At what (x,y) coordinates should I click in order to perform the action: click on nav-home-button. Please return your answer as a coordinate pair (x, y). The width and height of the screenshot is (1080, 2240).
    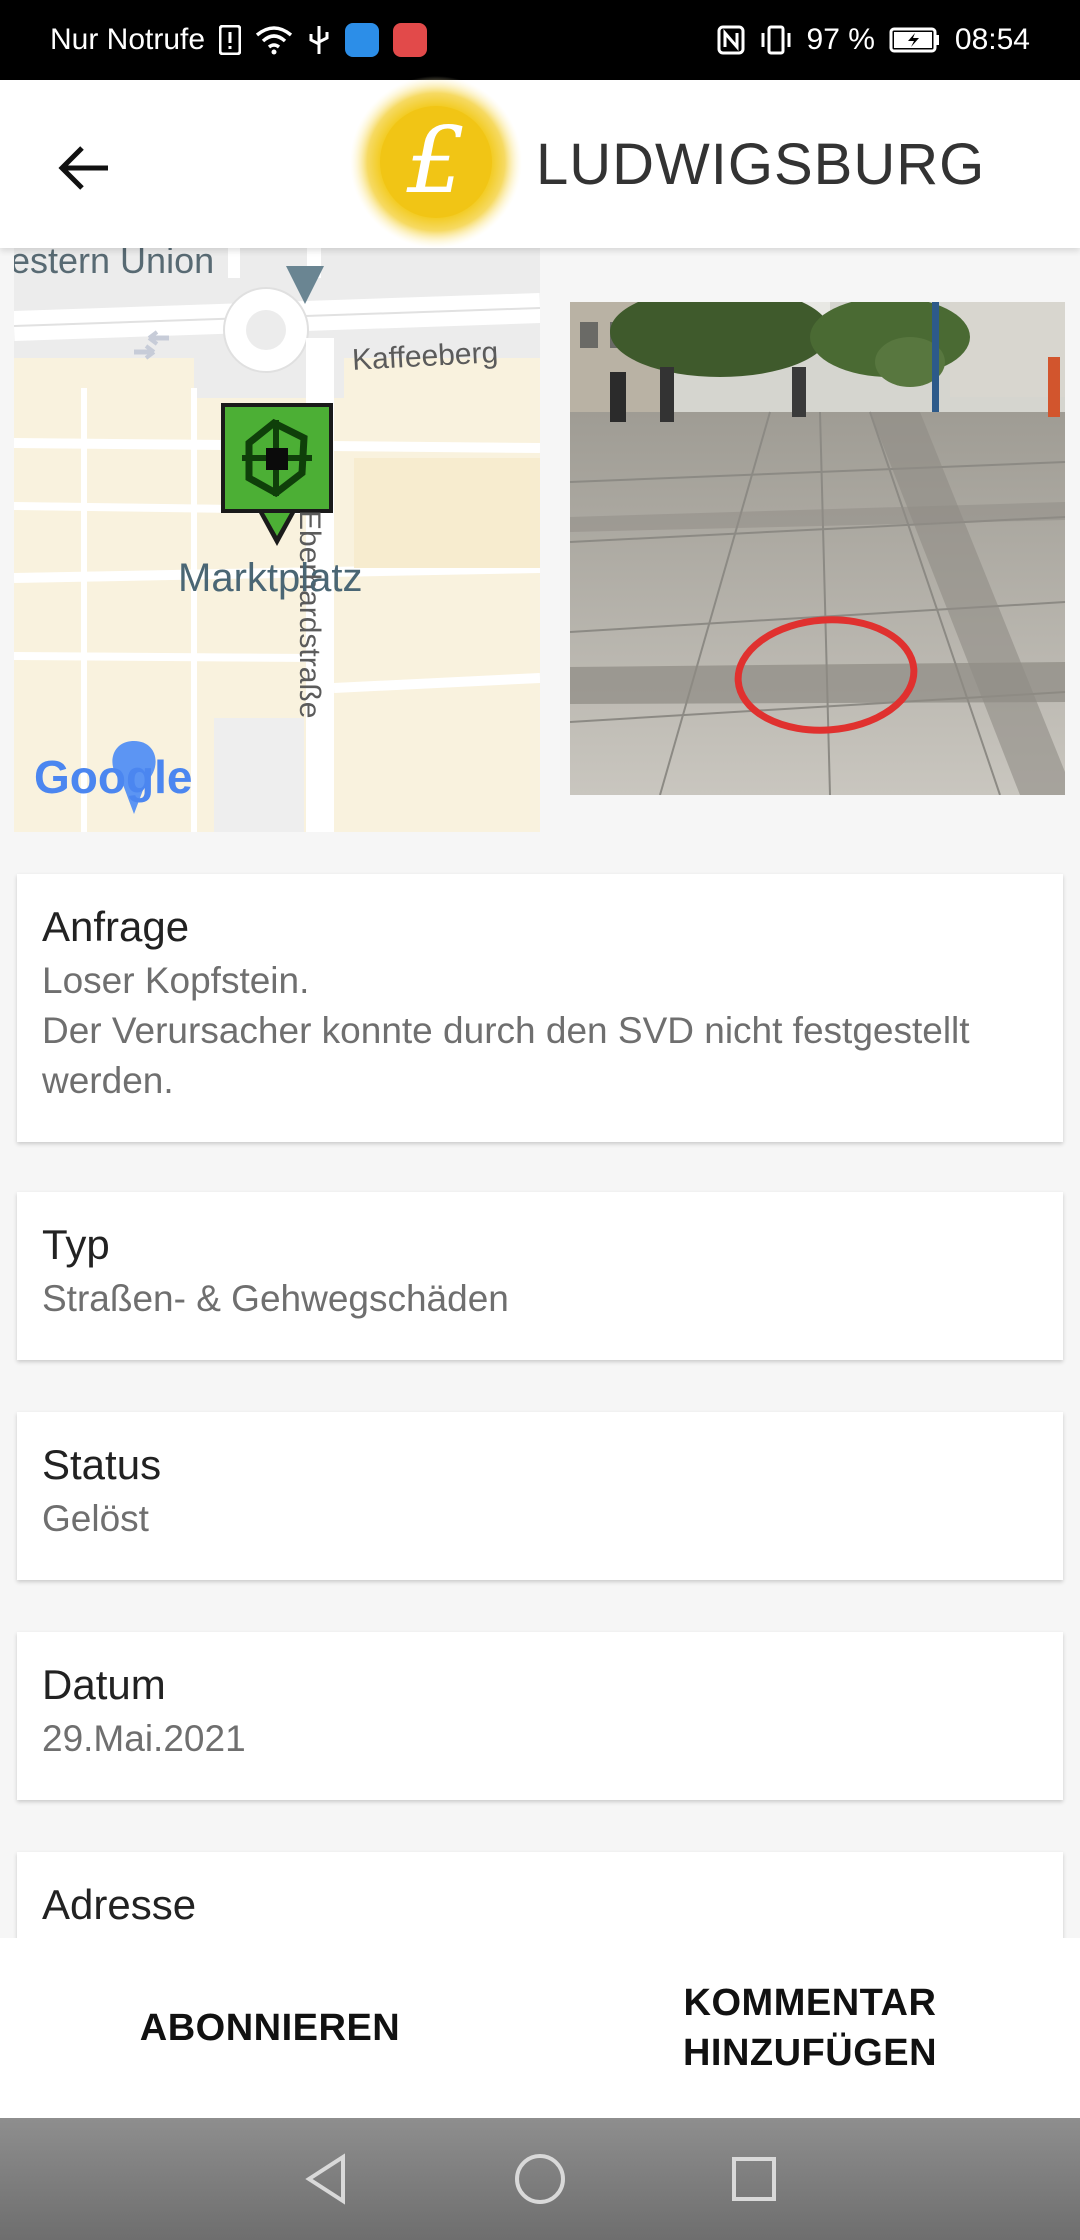
    Looking at the image, I should click on (540, 2179).